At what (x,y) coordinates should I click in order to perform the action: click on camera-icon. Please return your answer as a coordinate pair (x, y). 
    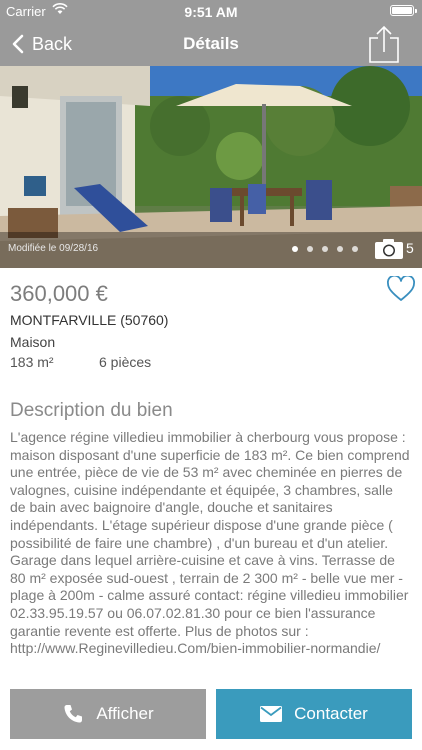
    Looking at the image, I should click on (389, 249).